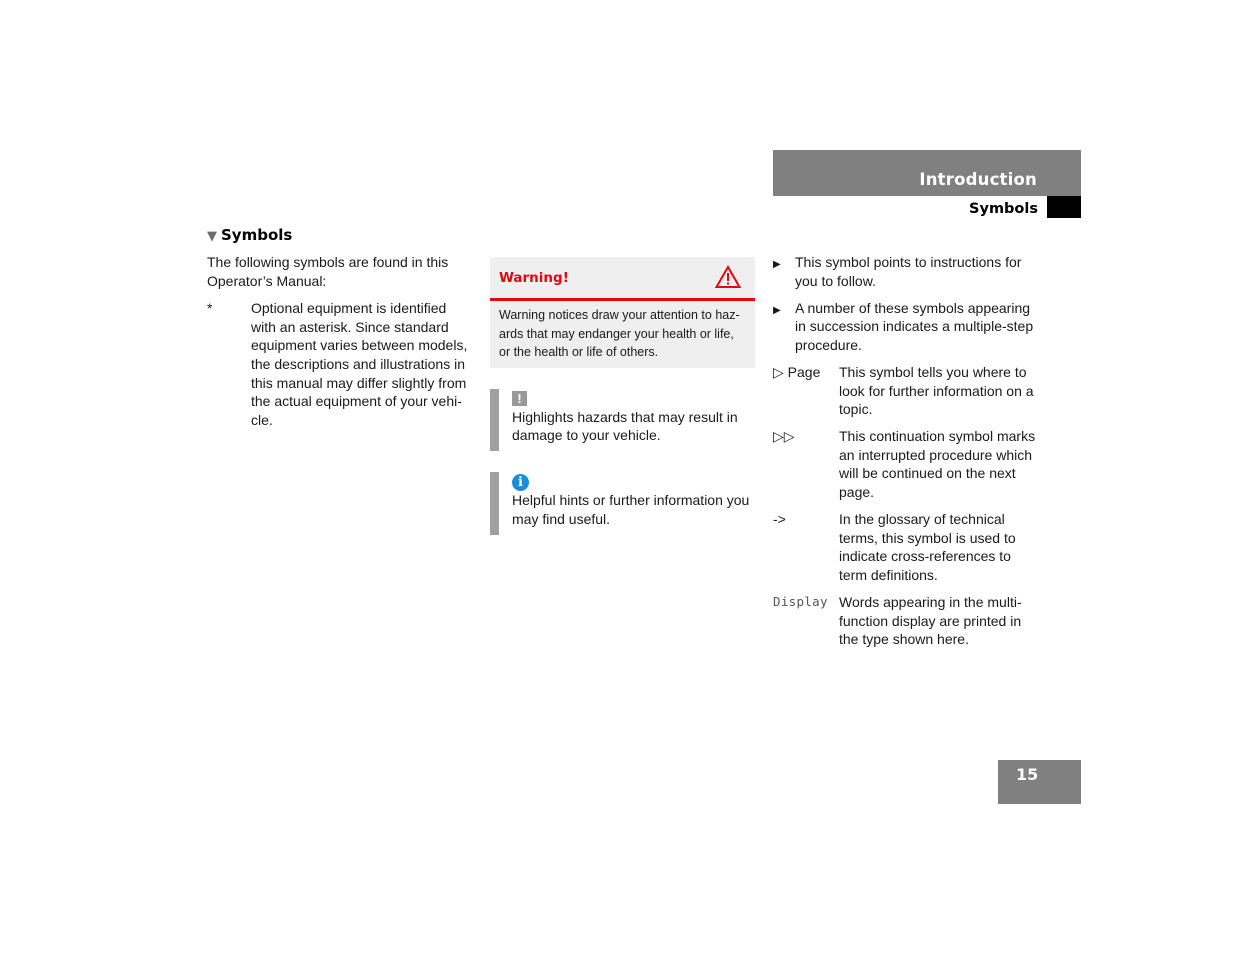 Image resolution: width=1235 pixels, height=954 pixels. Describe the element at coordinates (797, 371) in the screenshot. I see `page-reference-symbol: ▷ Page` at that location.